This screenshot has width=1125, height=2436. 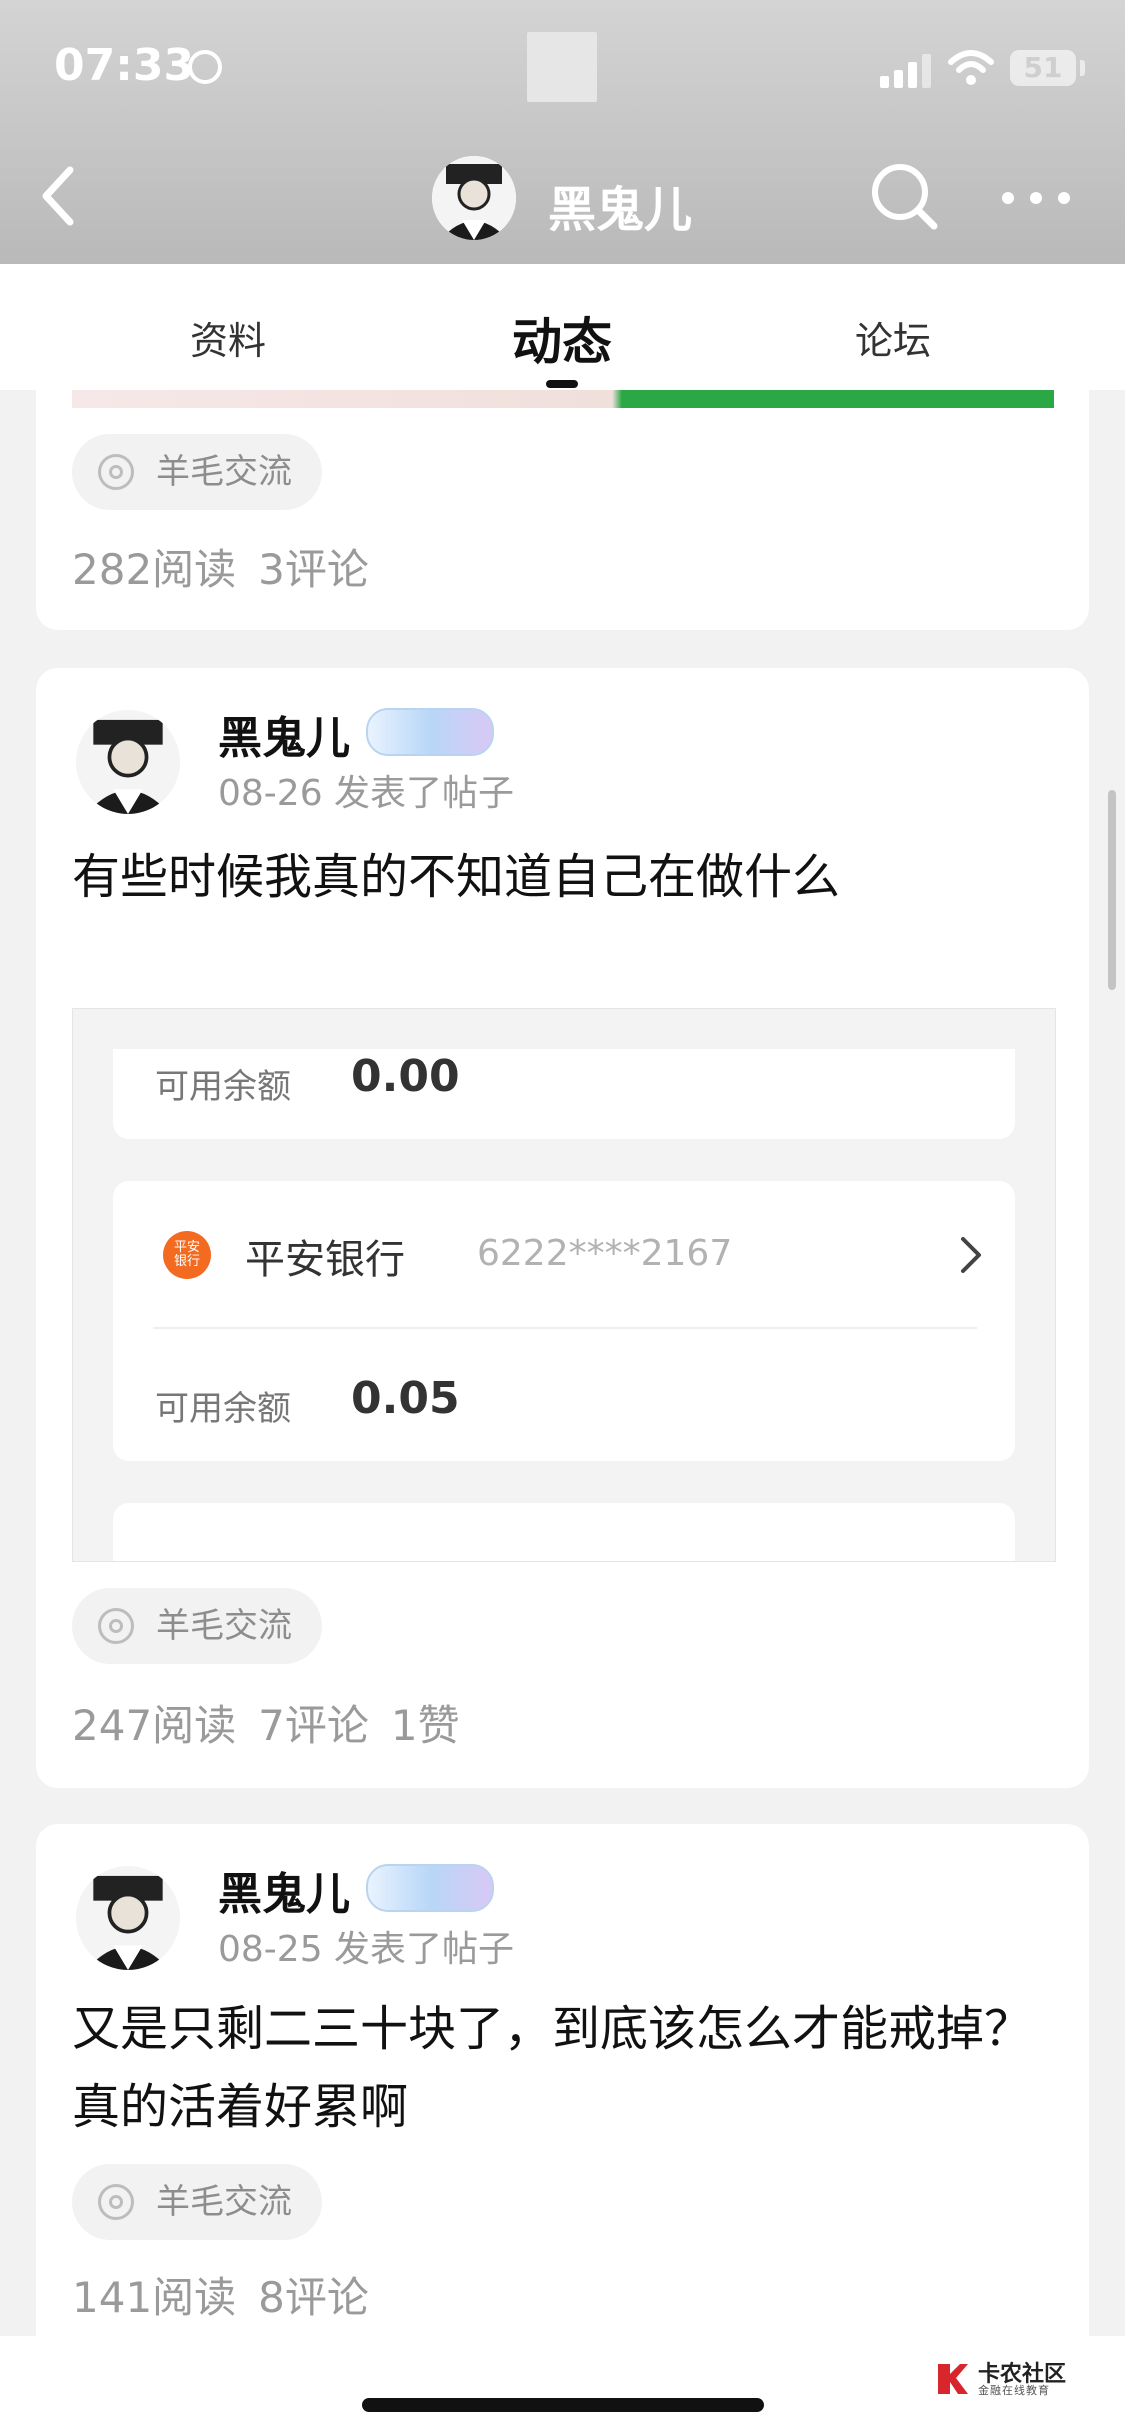 What do you see at coordinates (187, 1255) in the screenshot?
I see `ping-an-bank-logo: 平安 银行` at bounding box center [187, 1255].